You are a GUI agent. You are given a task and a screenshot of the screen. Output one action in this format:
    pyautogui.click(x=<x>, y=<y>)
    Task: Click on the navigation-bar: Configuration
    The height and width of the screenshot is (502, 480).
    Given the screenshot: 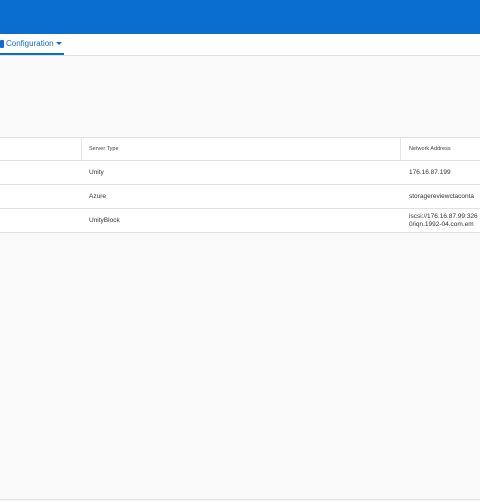 What is the action you would take?
    pyautogui.click(x=240, y=45)
    